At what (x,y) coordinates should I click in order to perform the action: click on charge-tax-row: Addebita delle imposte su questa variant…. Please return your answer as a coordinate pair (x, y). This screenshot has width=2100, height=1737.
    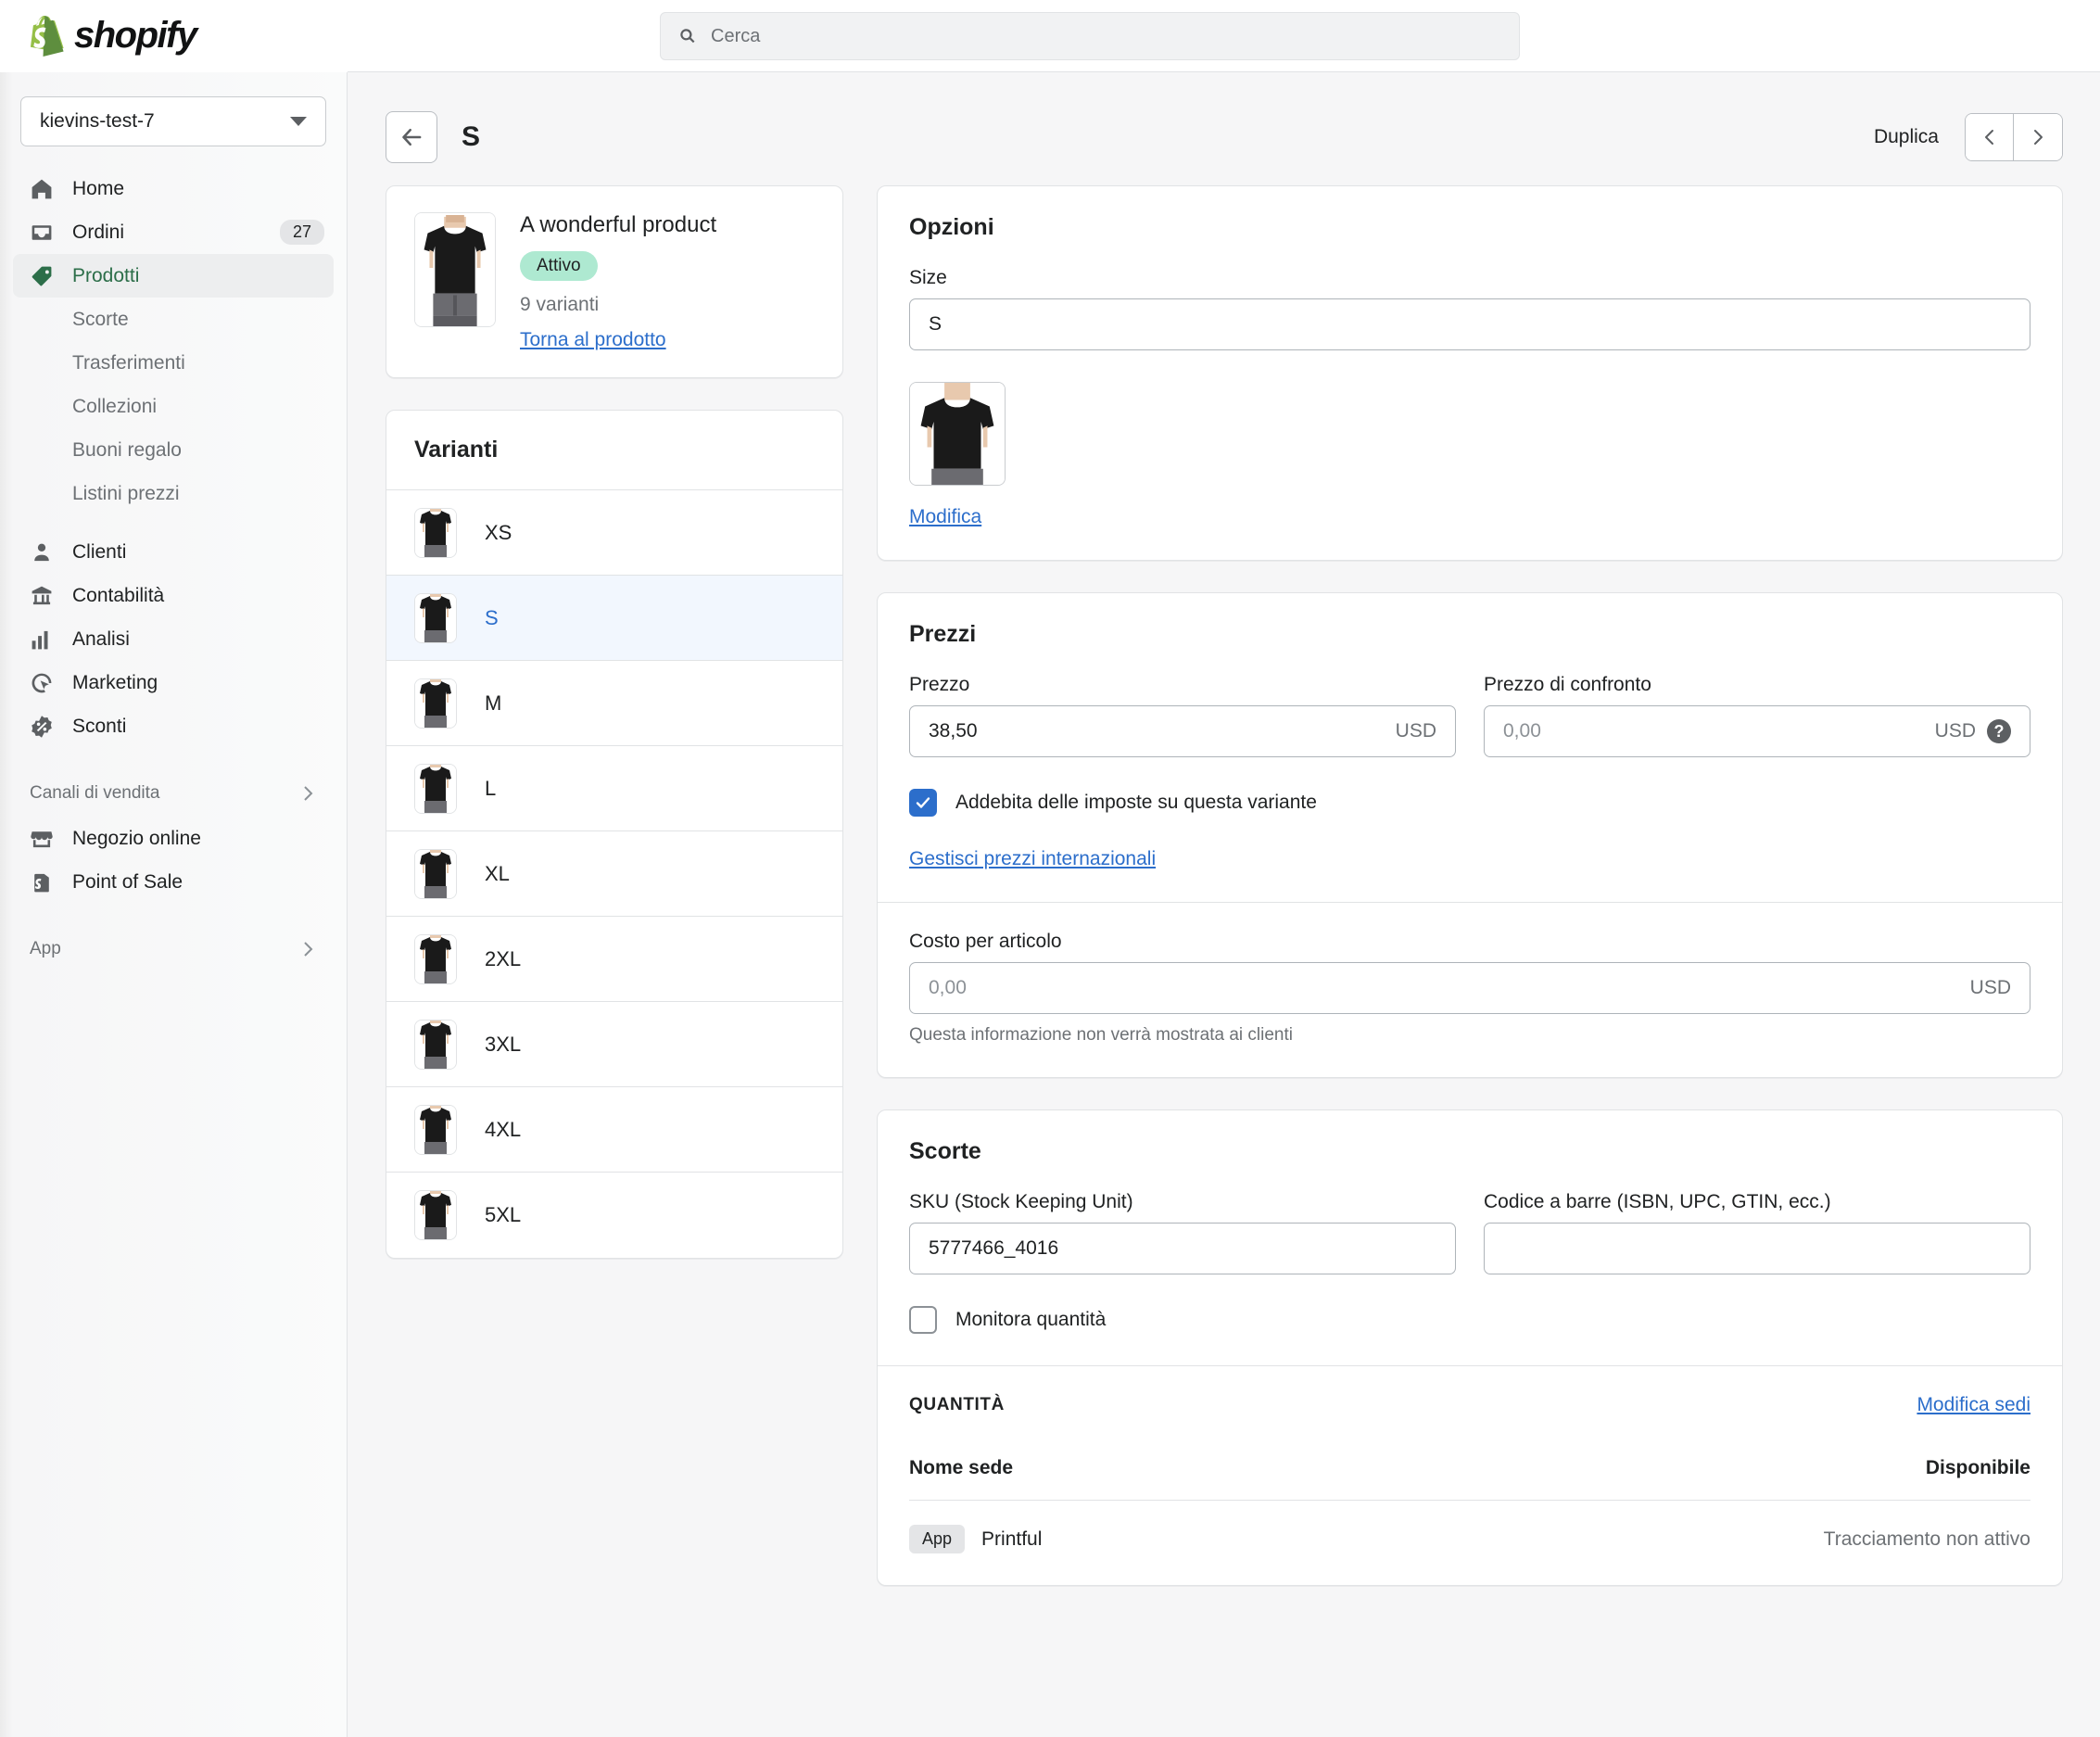
    Looking at the image, I should click on (1469, 803).